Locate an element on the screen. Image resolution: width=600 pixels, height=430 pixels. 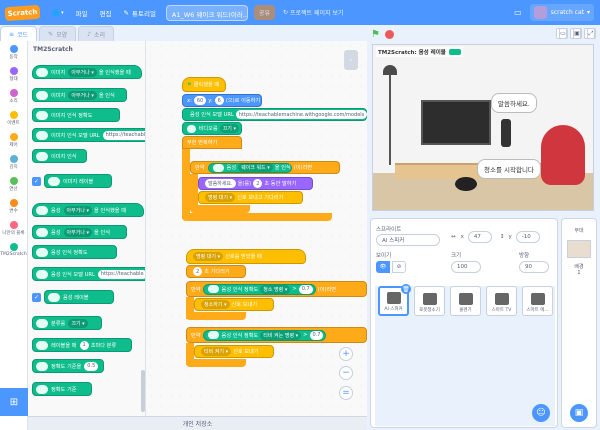
wait-secs-input: 2 is located at coordinates (198, 271).